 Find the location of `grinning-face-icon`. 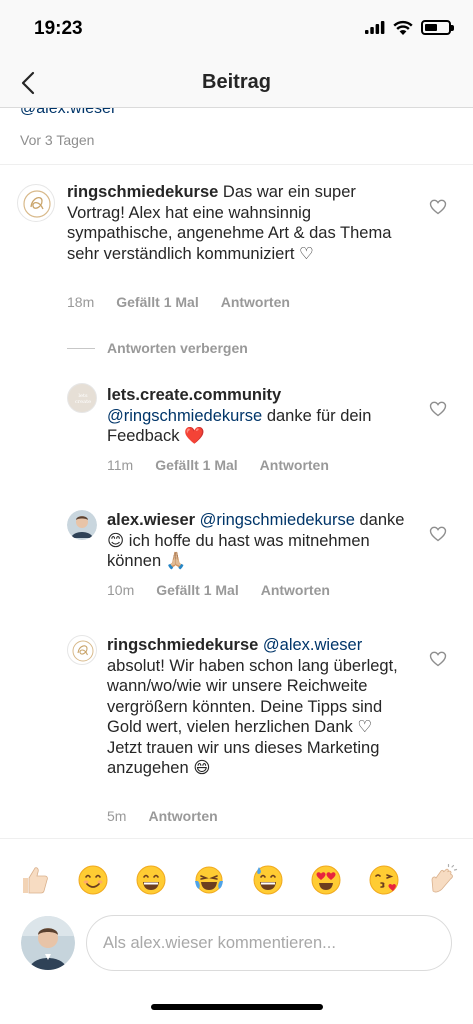

grinning-face-icon is located at coordinates (151, 879).